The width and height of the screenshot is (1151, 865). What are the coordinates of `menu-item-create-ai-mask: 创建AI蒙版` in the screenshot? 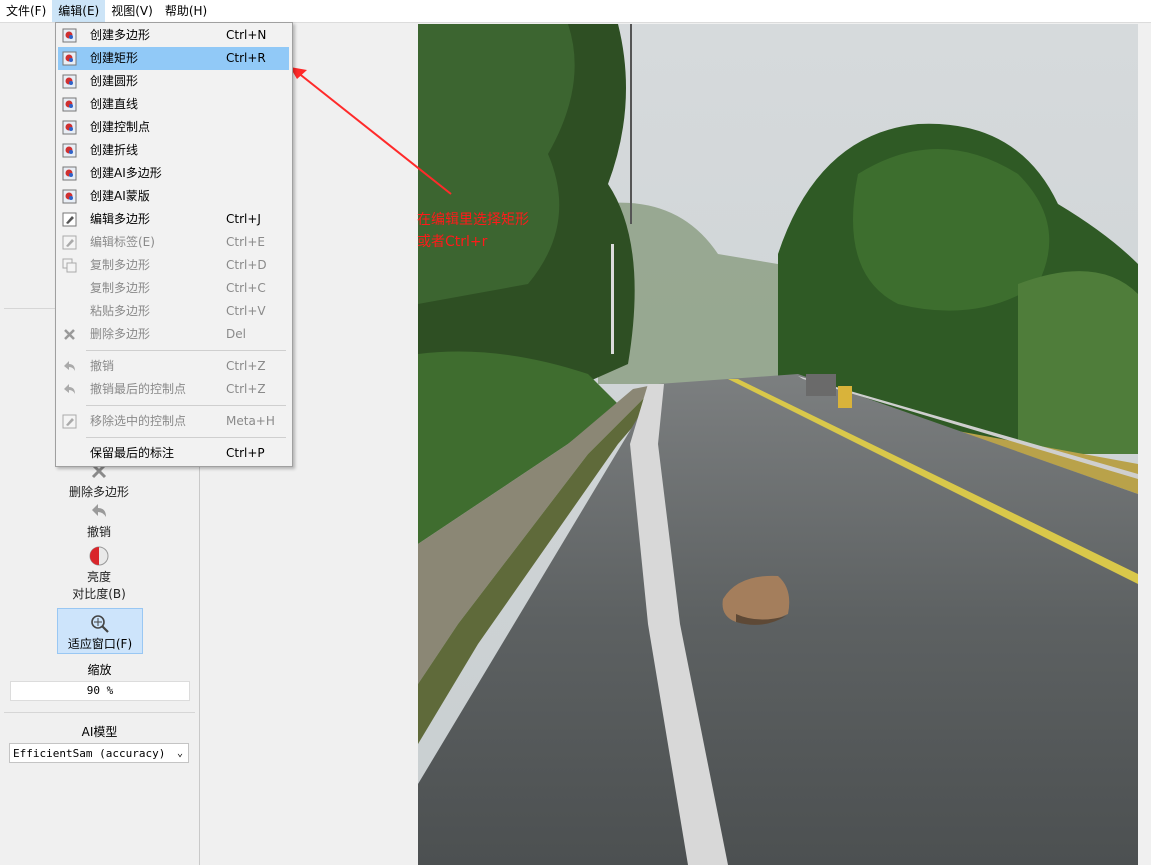 It's located at (173, 196).